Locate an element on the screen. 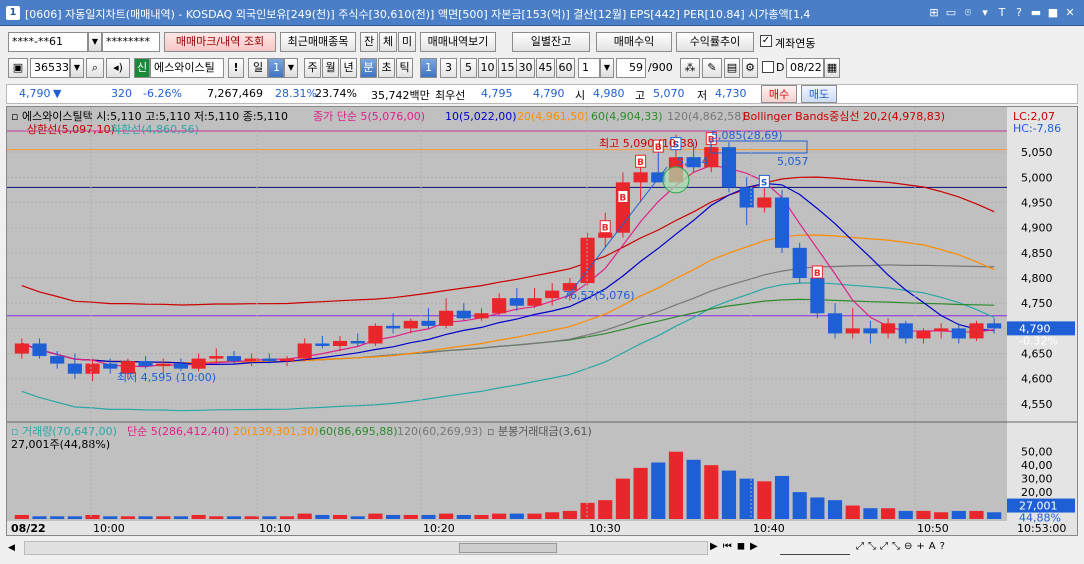 This screenshot has height=564, width=1084. chart-tool-icons: ⤢⤡⤢⤡⊖+A? is located at coordinates (902, 546).